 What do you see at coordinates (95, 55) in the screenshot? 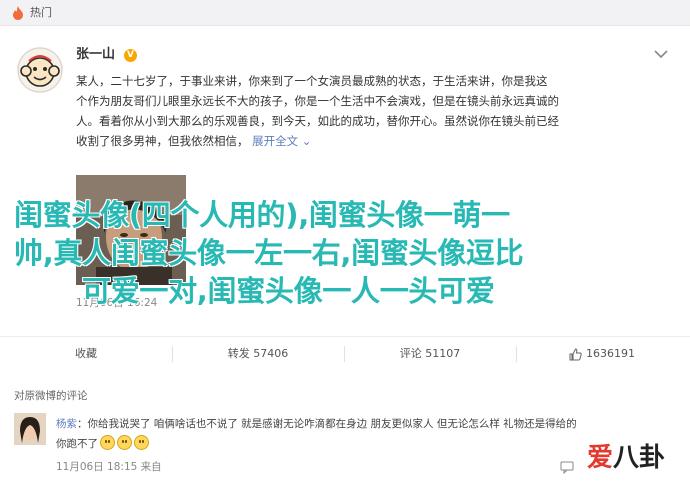
I see `author-name: 张一山` at bounding box center [95, 55].